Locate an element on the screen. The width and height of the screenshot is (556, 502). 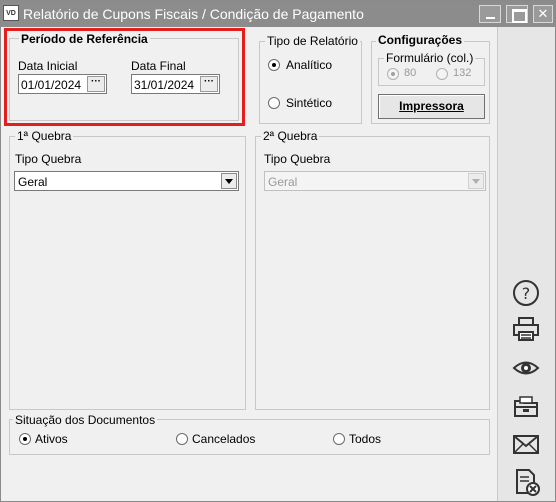
quebra1-tipo-value: Geral is located at coordinates (33, 182).